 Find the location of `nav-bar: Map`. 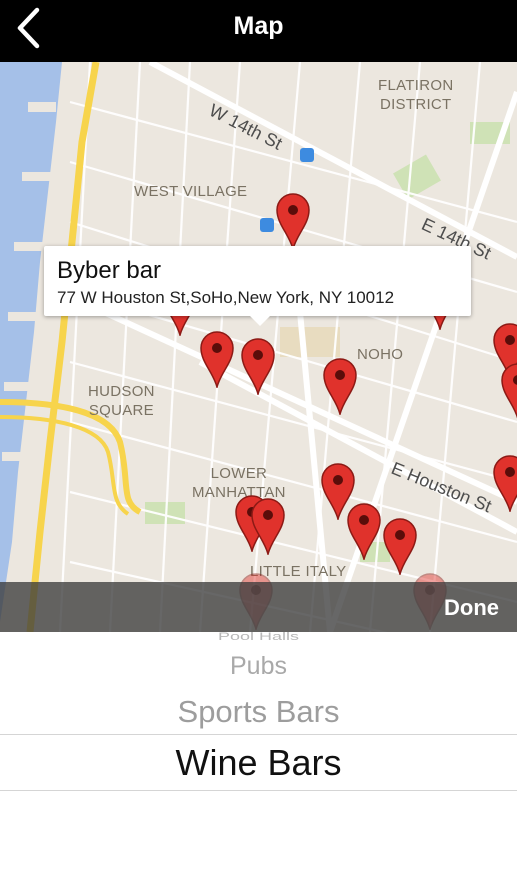

nav-bar: Map is located at coordinates (258, 31).